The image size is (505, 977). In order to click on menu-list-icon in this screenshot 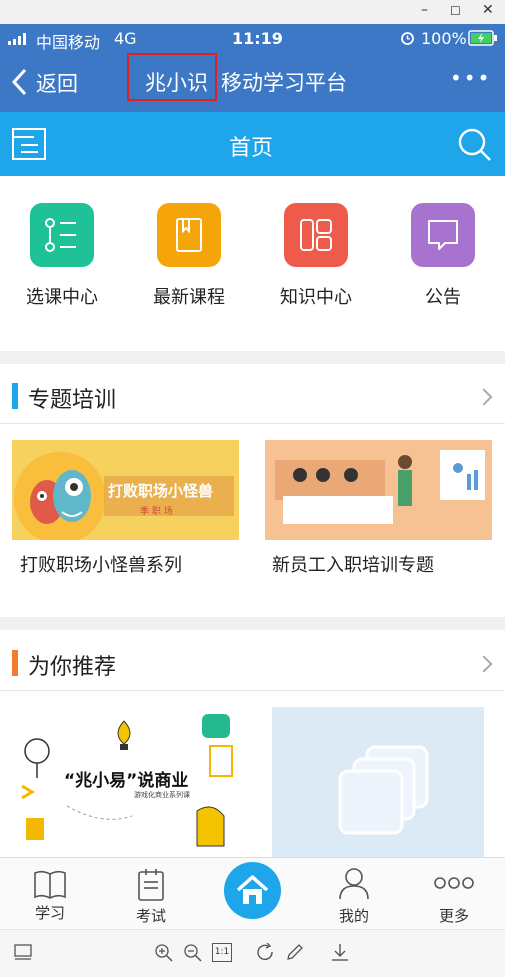, I will do `click(29, 144)`.